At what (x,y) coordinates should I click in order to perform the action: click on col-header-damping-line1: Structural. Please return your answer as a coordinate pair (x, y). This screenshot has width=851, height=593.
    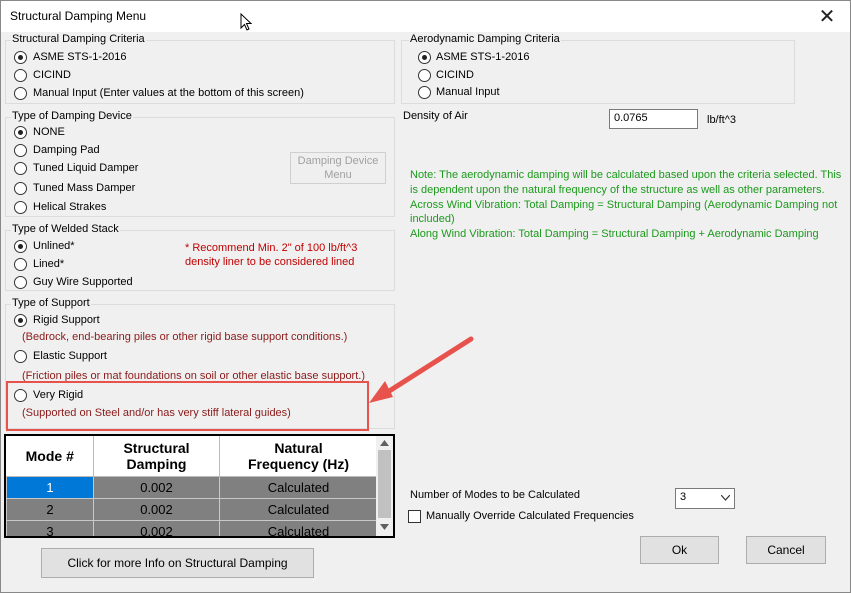
    Looking at the image, I should click on (156, 447).